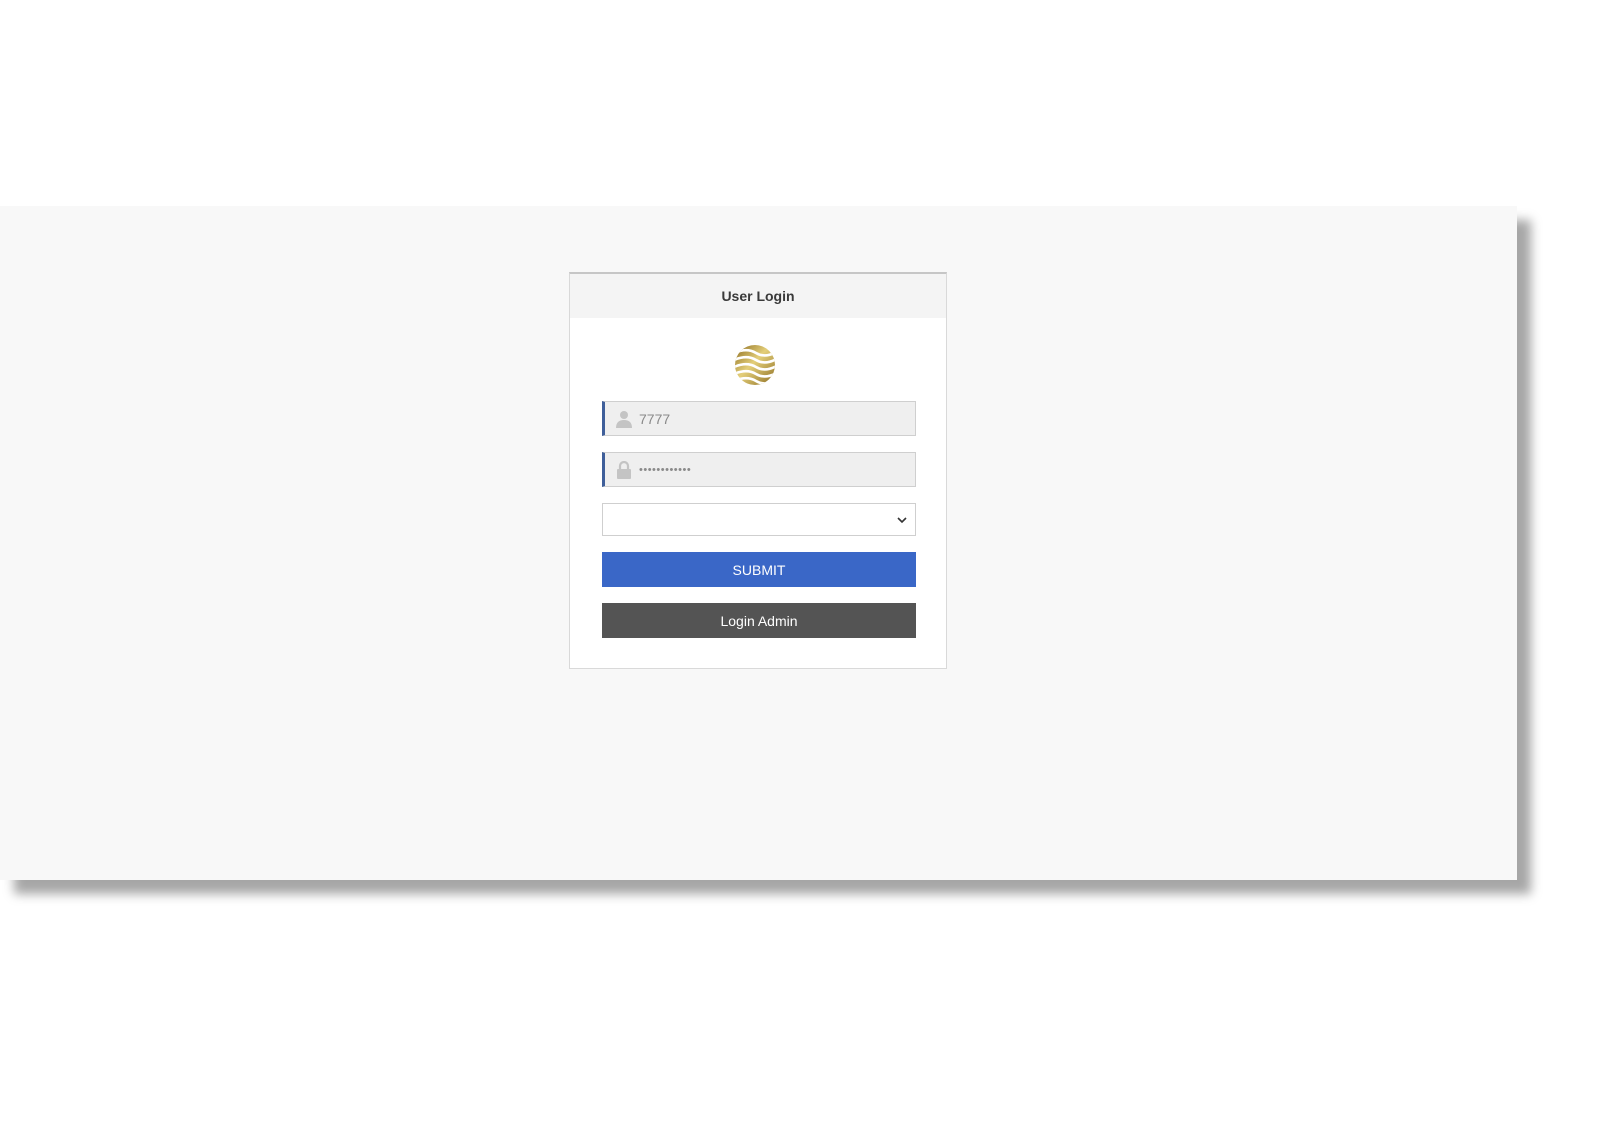 The image size is (1600, 1123). I want to click on chevron-down-icon, so click(902, 520).